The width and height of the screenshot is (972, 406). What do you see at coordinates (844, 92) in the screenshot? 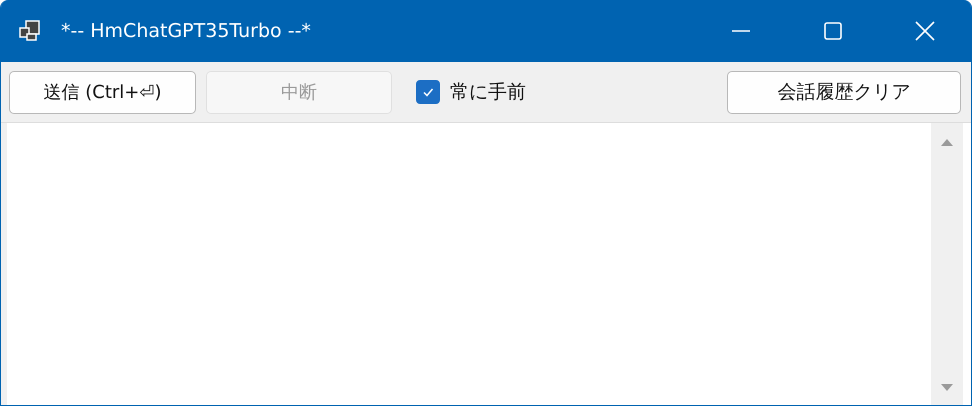
I see `clear-history-button: 会話履歴クリア` at bounding box center [844, 92].